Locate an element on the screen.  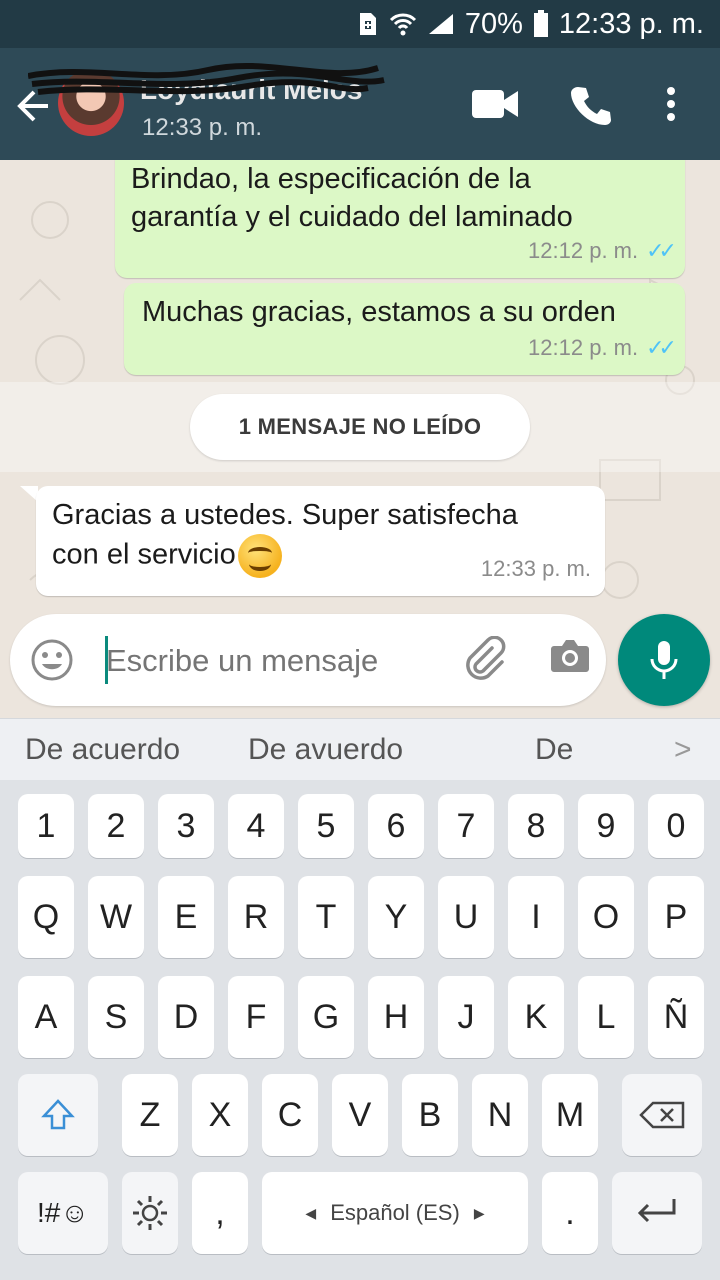
key-h: H is located at coordinates (396, 1017).